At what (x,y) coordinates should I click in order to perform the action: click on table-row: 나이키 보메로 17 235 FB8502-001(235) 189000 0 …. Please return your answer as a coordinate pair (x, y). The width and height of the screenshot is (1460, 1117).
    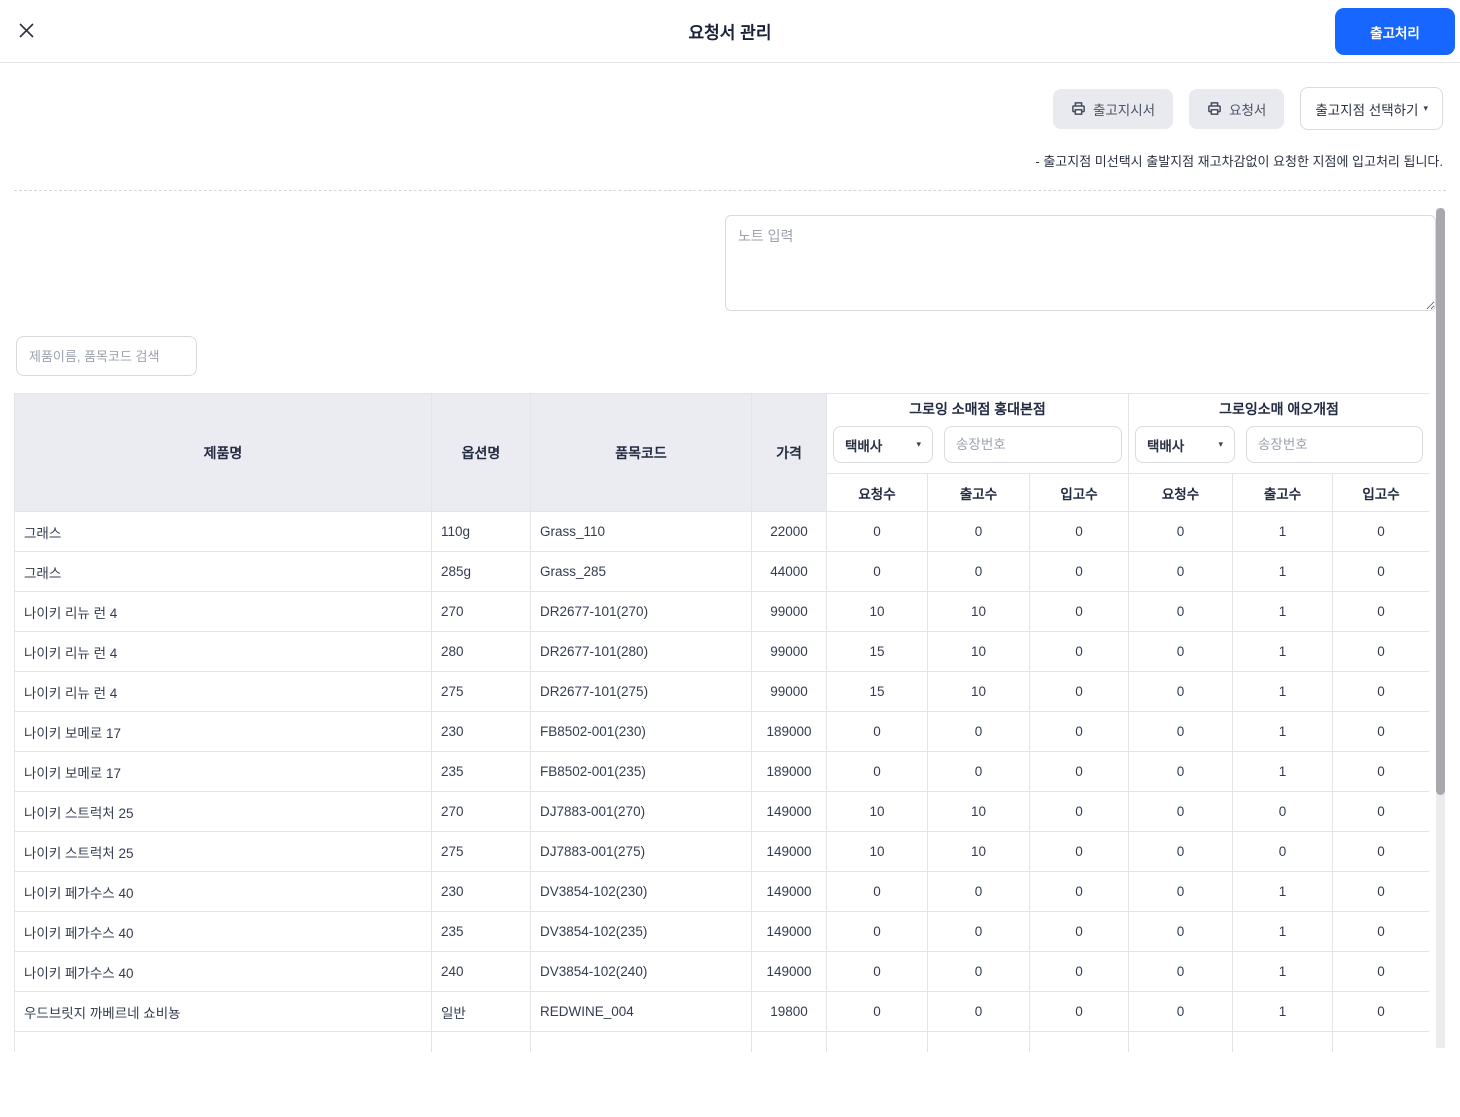
    Looking at the image, I should click on (721, 771).